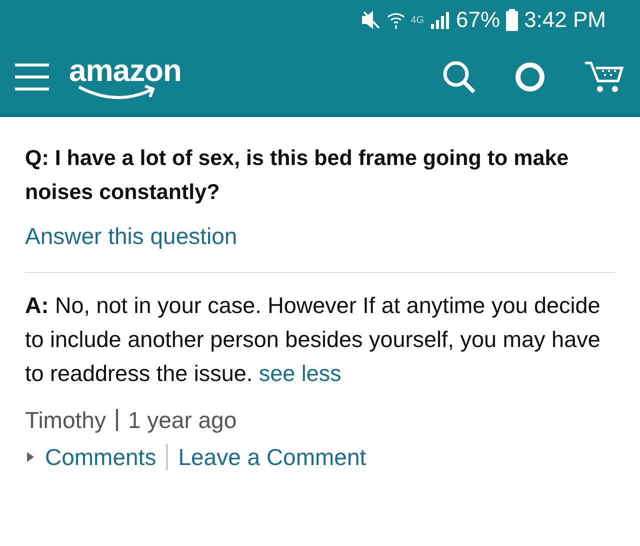  I want to click on leave-comment-link: Leave a Comment, so click(272, 457).